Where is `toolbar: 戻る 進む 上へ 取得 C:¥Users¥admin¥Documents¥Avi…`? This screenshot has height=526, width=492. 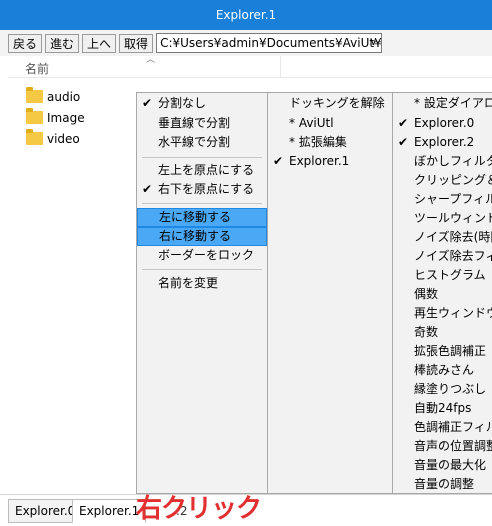
toolbar: 戻る 進む 上へ 取得 C:¥Users¥admin¥Documents¥Avi… is located at coordinates (246, 43).